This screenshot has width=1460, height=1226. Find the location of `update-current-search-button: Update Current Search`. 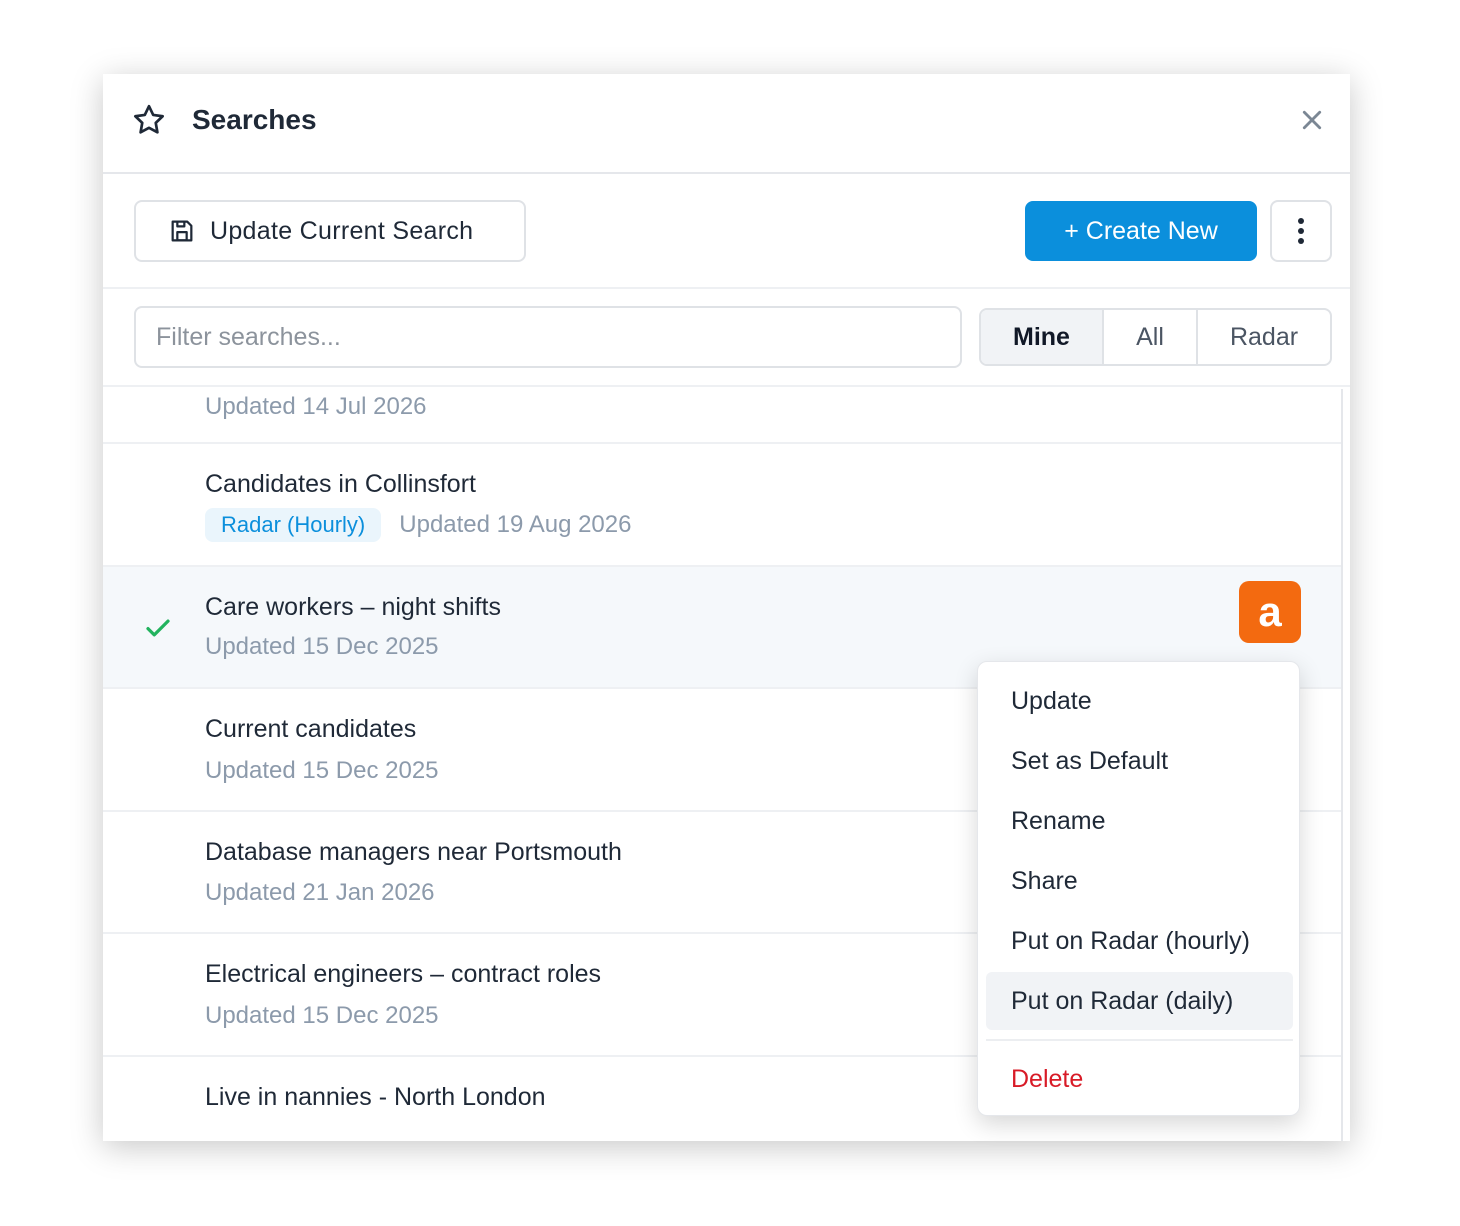

update-current-search-button: Update Current Search is located at coordinates (330, 231).